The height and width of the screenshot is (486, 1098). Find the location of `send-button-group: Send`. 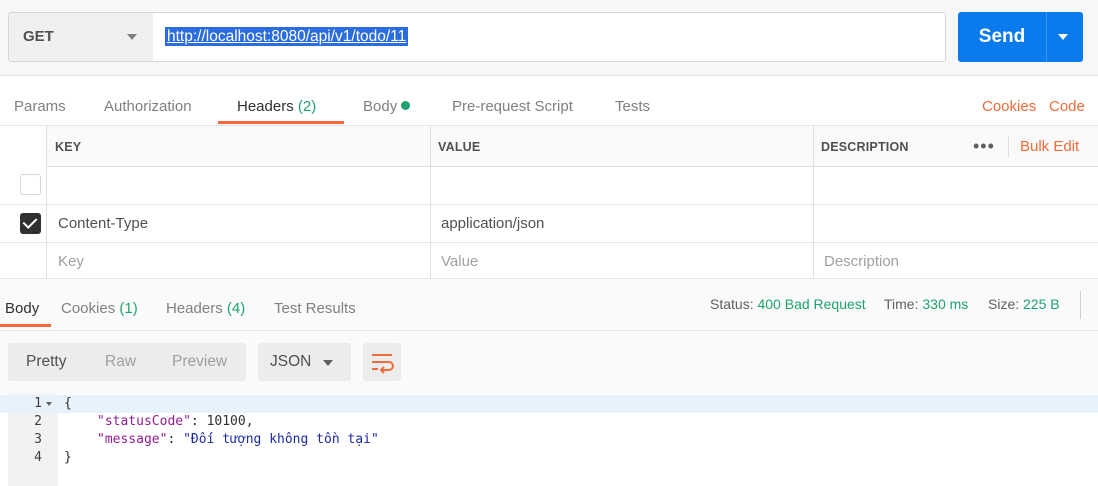

send-button-group: Send is located at coordinates (1020, 37).